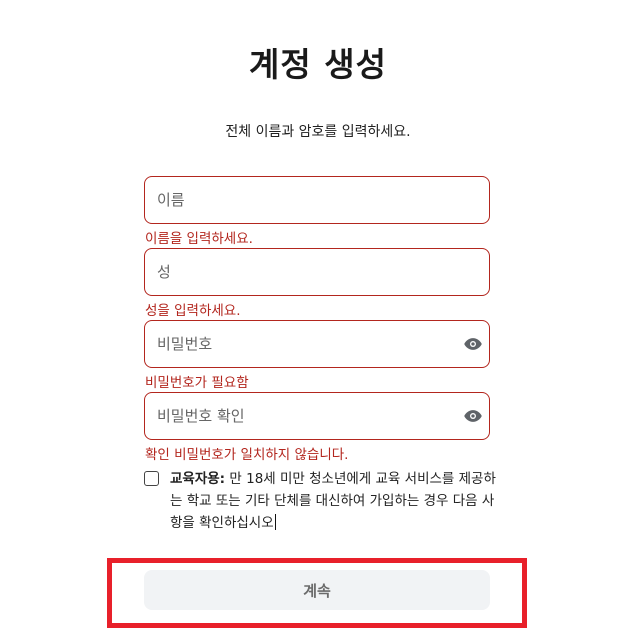 The width and height of the screenshot is (636, 636). What do you see at coordinates (247, 455) in the screenshot?
I see `confirm-password-error: 확인 비밀번호가 일치하지 않습니다.` at bounding box center [247, 455].